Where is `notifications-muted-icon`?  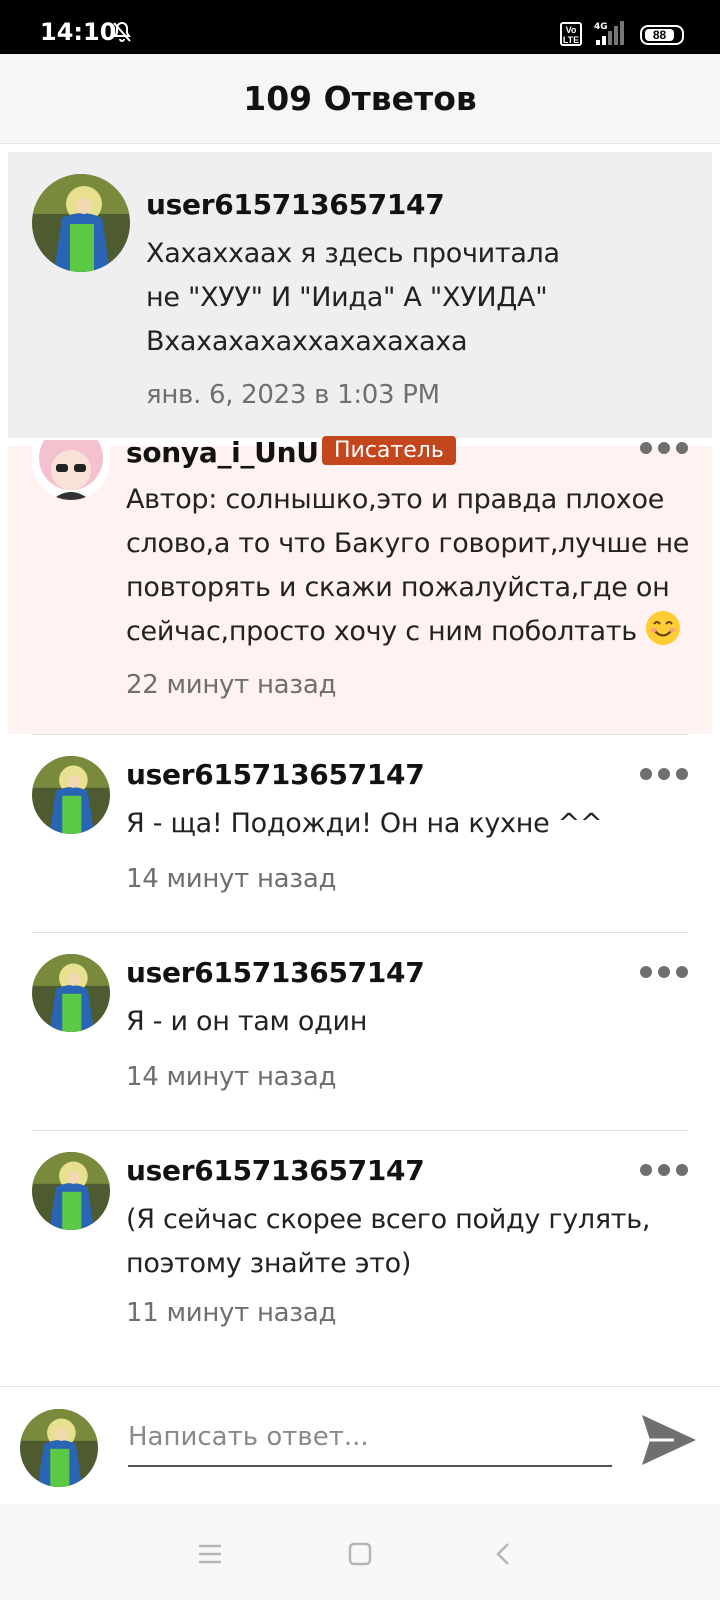
notifications-muted-icon is located at coordinates (122, 31).